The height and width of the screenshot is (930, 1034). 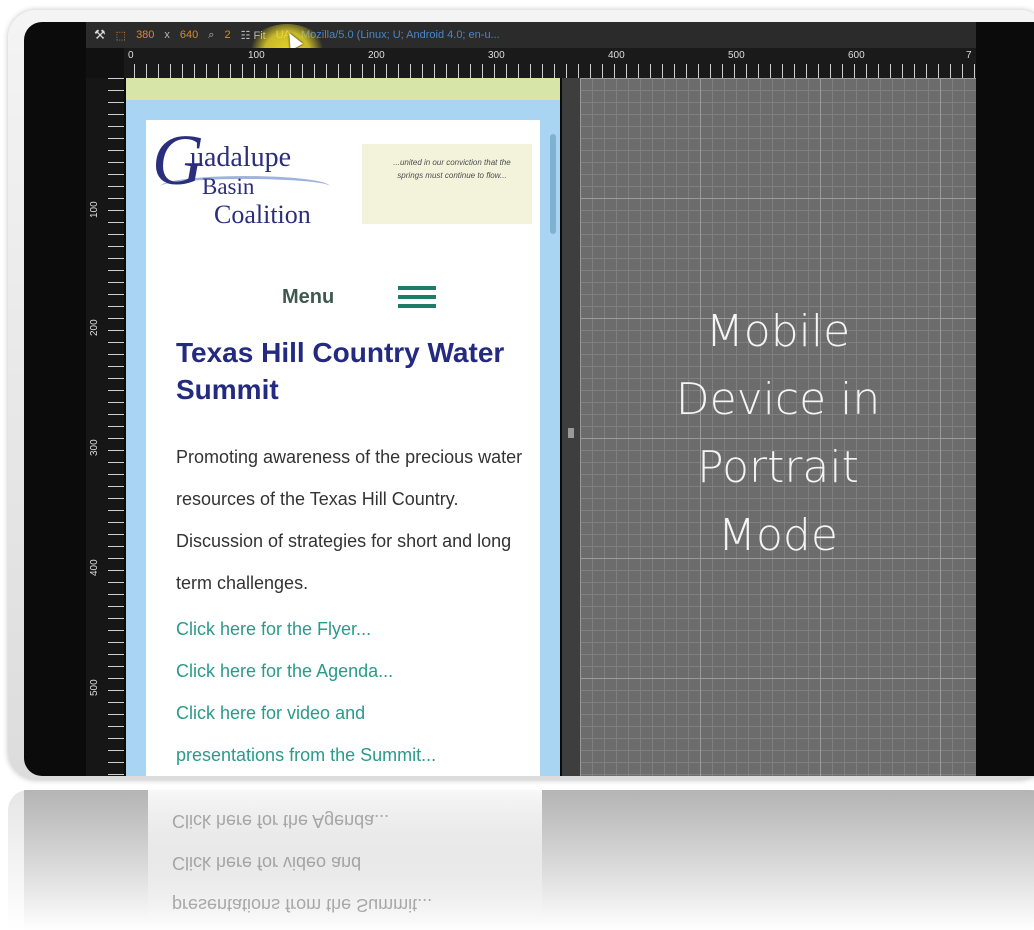 What do you see at coordinates (228, 186) in the screenshot?
I see `logo-line-2: Basin` at bounding box center [228, 186].